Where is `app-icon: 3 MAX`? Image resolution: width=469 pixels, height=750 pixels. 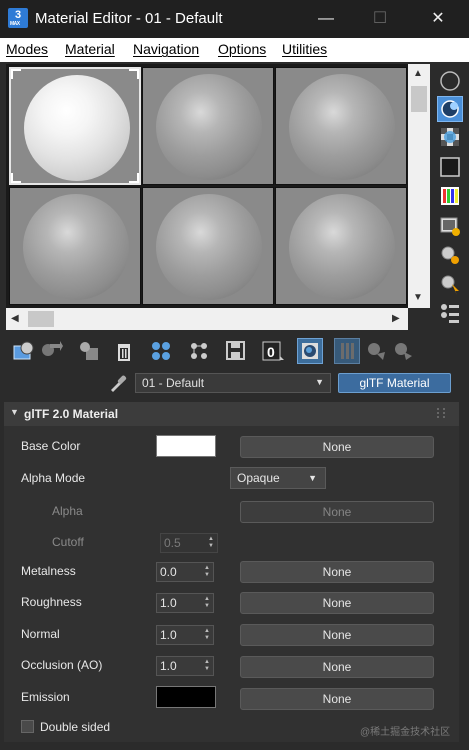 app-icon: 3 MAX is located at coordinates (18, 18).